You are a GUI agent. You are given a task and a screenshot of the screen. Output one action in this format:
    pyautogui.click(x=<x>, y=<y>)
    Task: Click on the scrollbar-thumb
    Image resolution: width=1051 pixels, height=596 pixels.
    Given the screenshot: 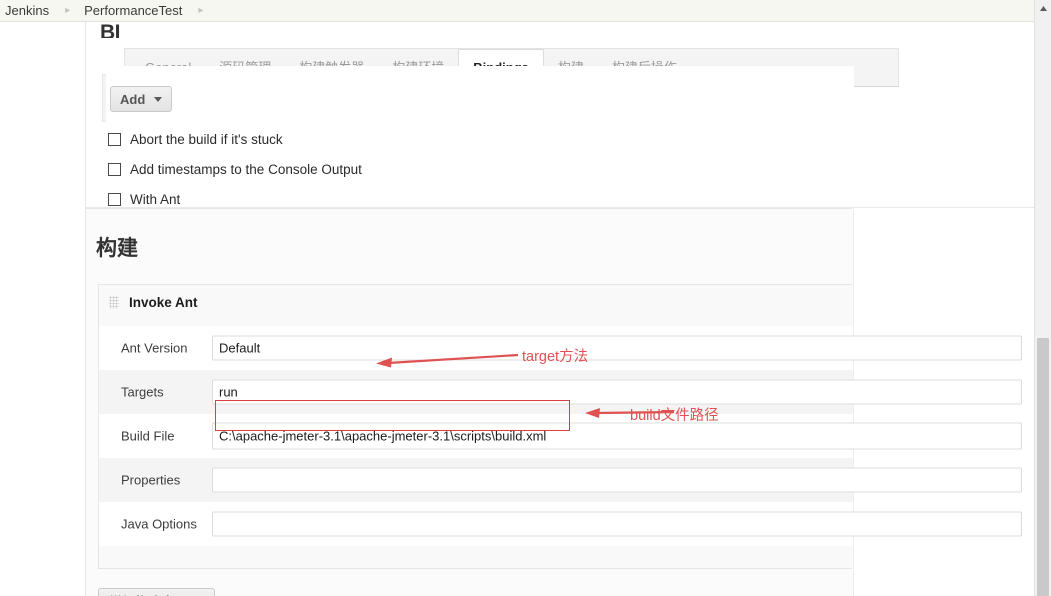 What is the action you would take?
    pyautogui.click(x=1043, y=467)
    